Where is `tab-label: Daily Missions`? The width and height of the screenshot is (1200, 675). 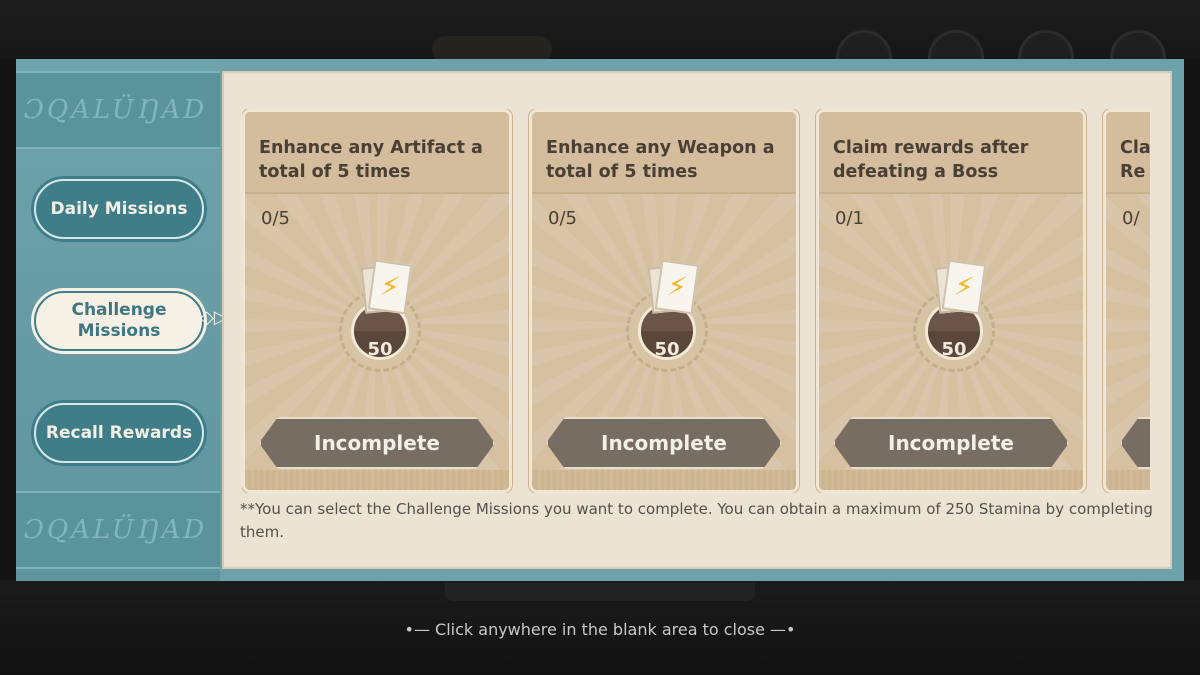
tab-label: Daily Missions is located at coordinates (119, 208).